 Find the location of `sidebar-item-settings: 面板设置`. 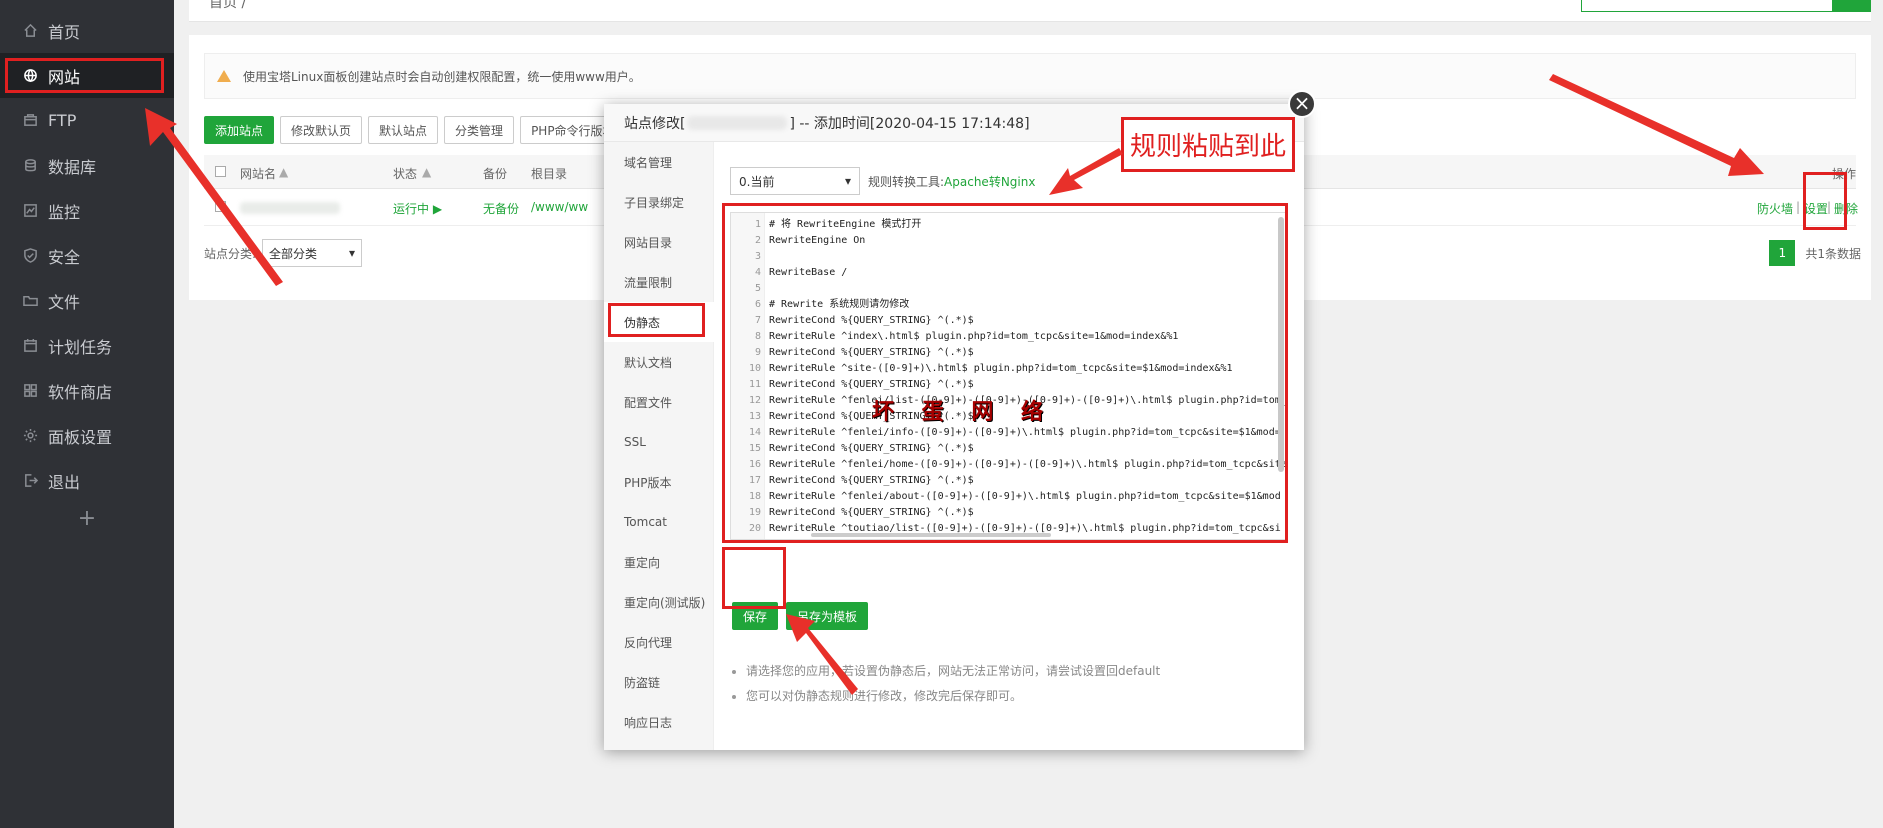

sidebar-item-settings: 面板设置 is located at coordinates (87, 435).